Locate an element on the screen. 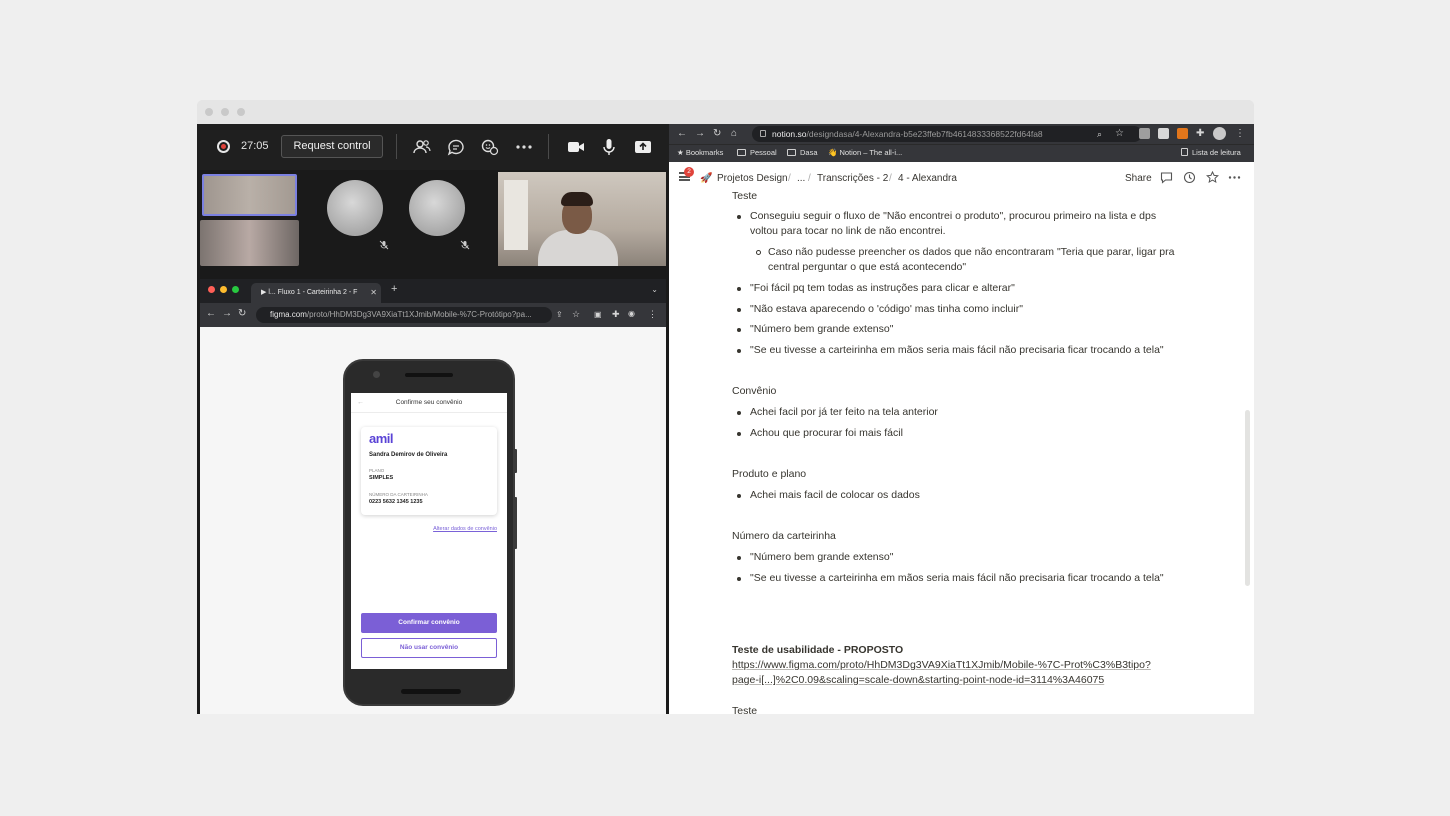  participant-tile-selected is located at coordinates (249, 195).